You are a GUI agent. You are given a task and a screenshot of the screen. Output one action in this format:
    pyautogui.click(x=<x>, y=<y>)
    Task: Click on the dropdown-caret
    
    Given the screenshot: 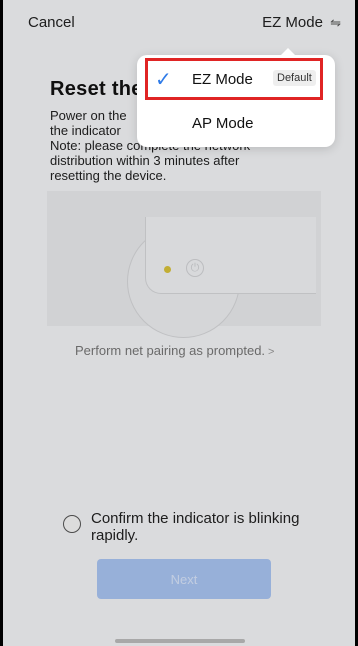 What is the action you would take?
    pyautogui.click(x=288, y=51)
    